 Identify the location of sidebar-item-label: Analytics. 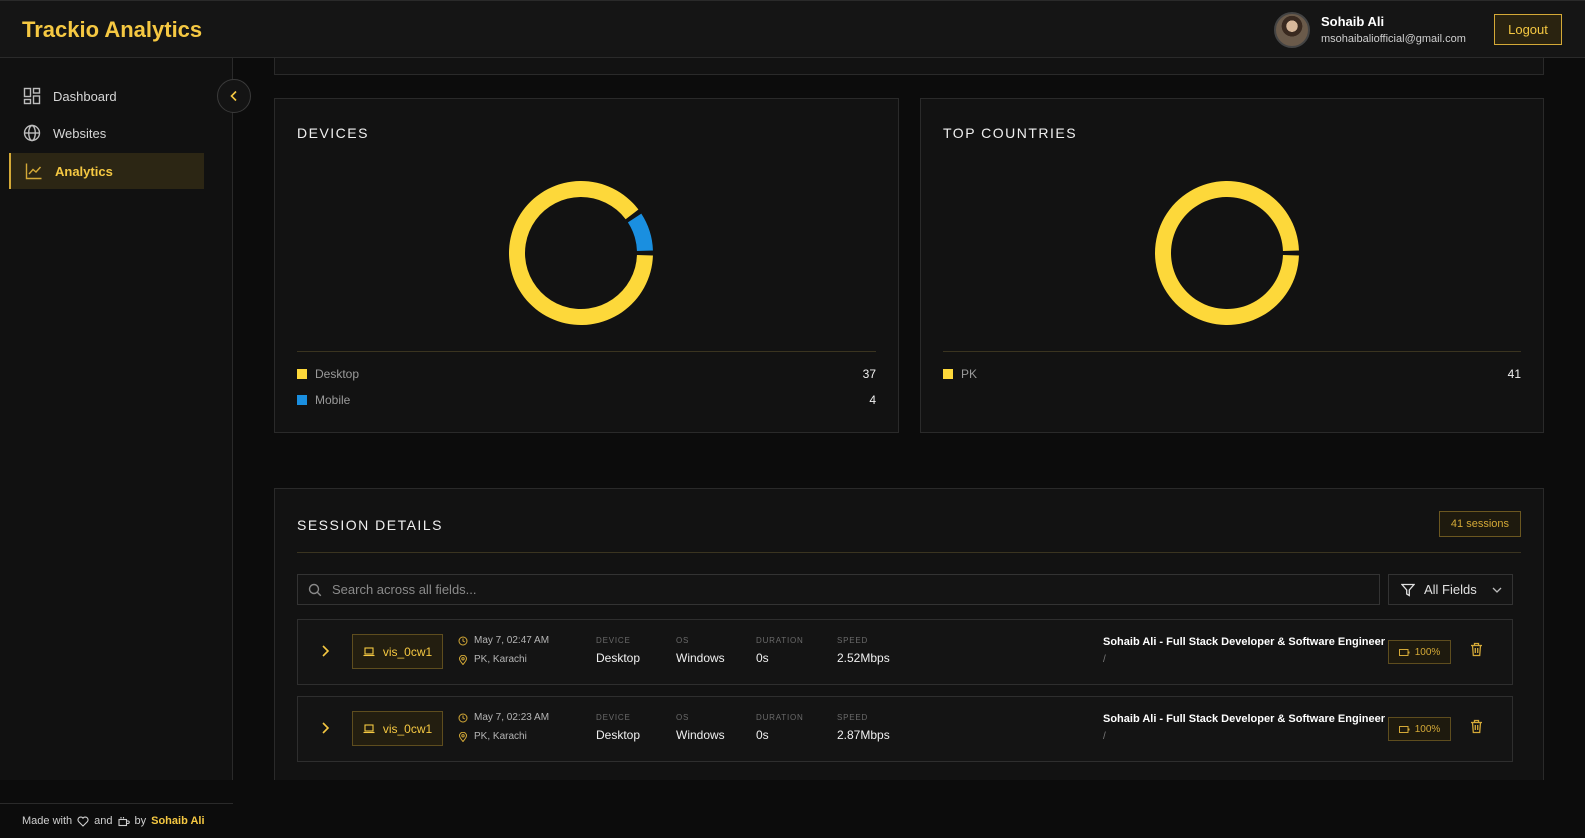
(84, 171).